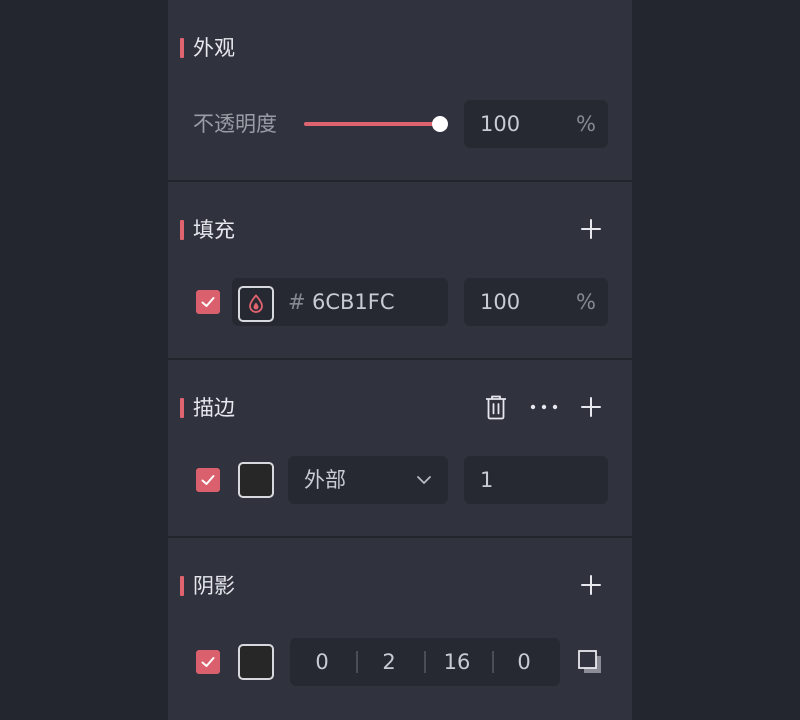 This screenshot has width=800, height=720. I want to click on add-shadow-button, so click(591, 585).